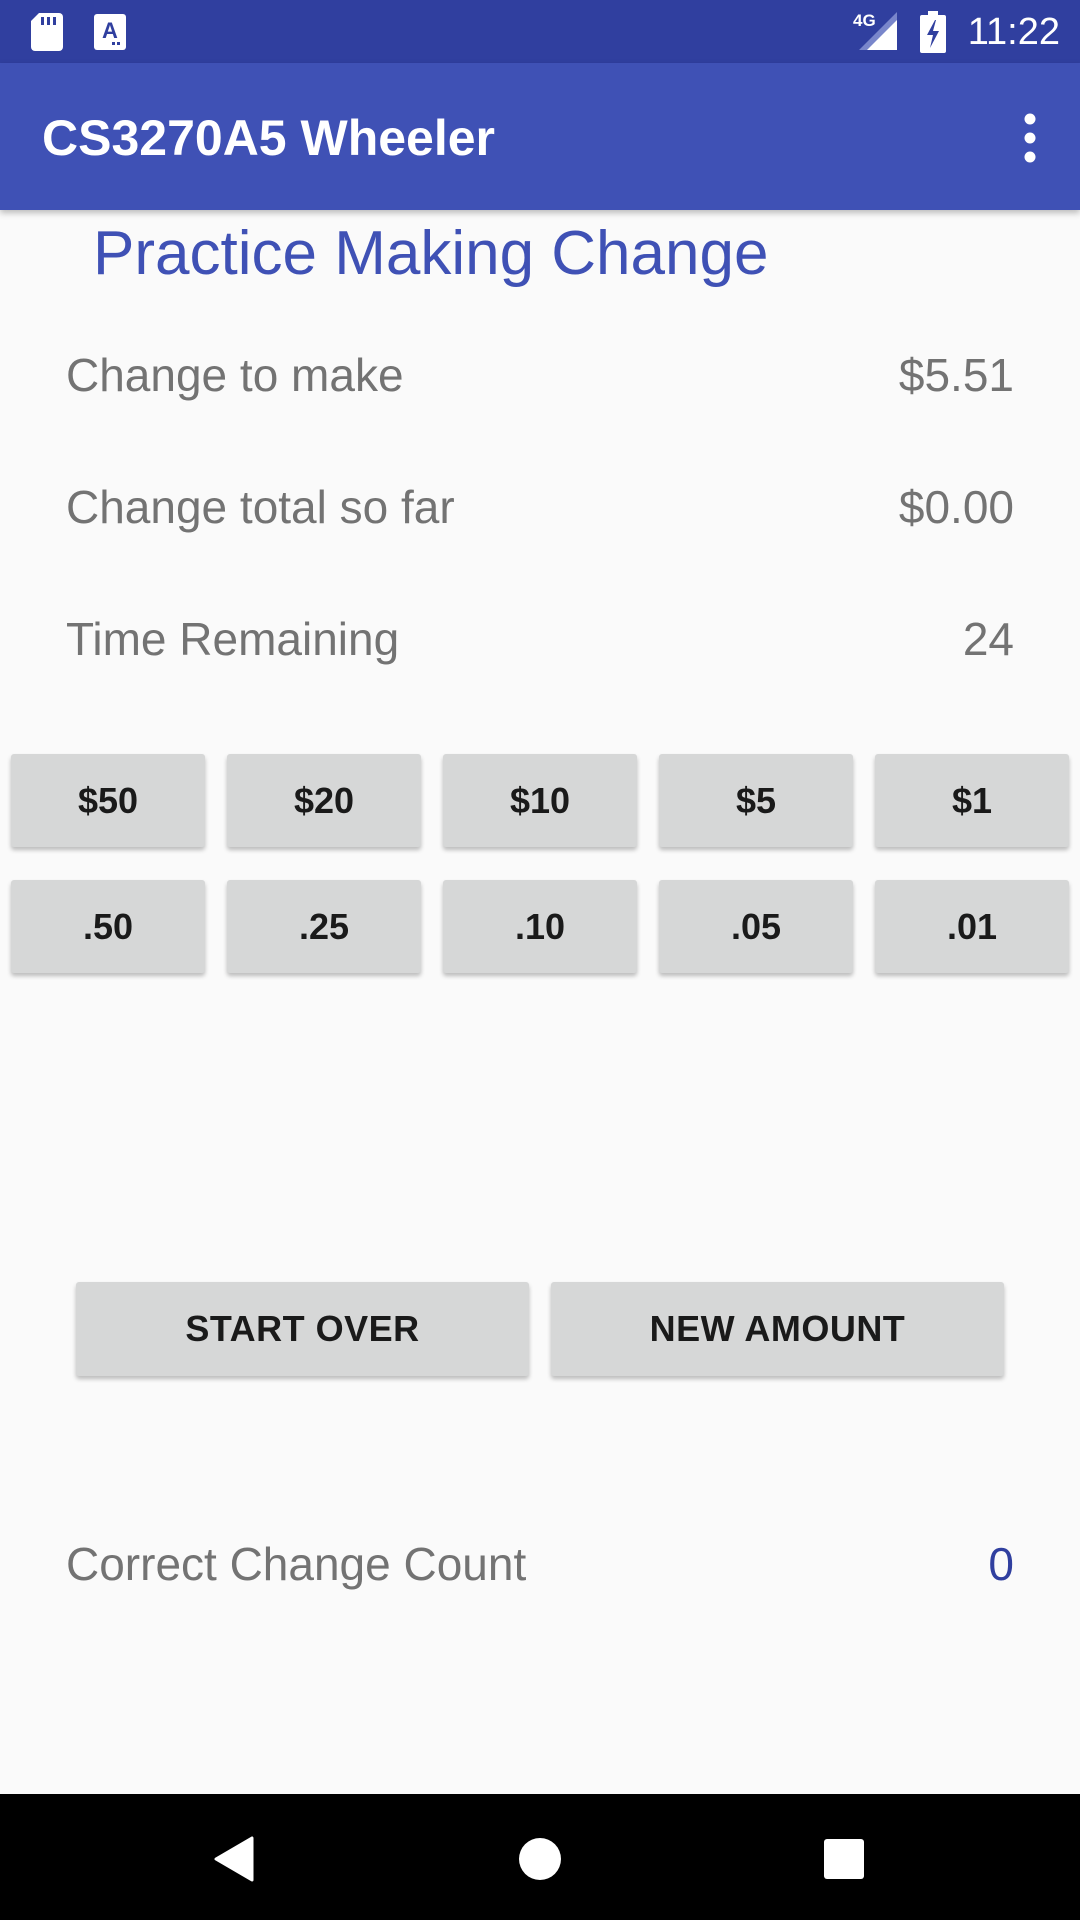 The image size is (1080, 1920). I want to click on coin-10-button: .10, so click(540, 926).